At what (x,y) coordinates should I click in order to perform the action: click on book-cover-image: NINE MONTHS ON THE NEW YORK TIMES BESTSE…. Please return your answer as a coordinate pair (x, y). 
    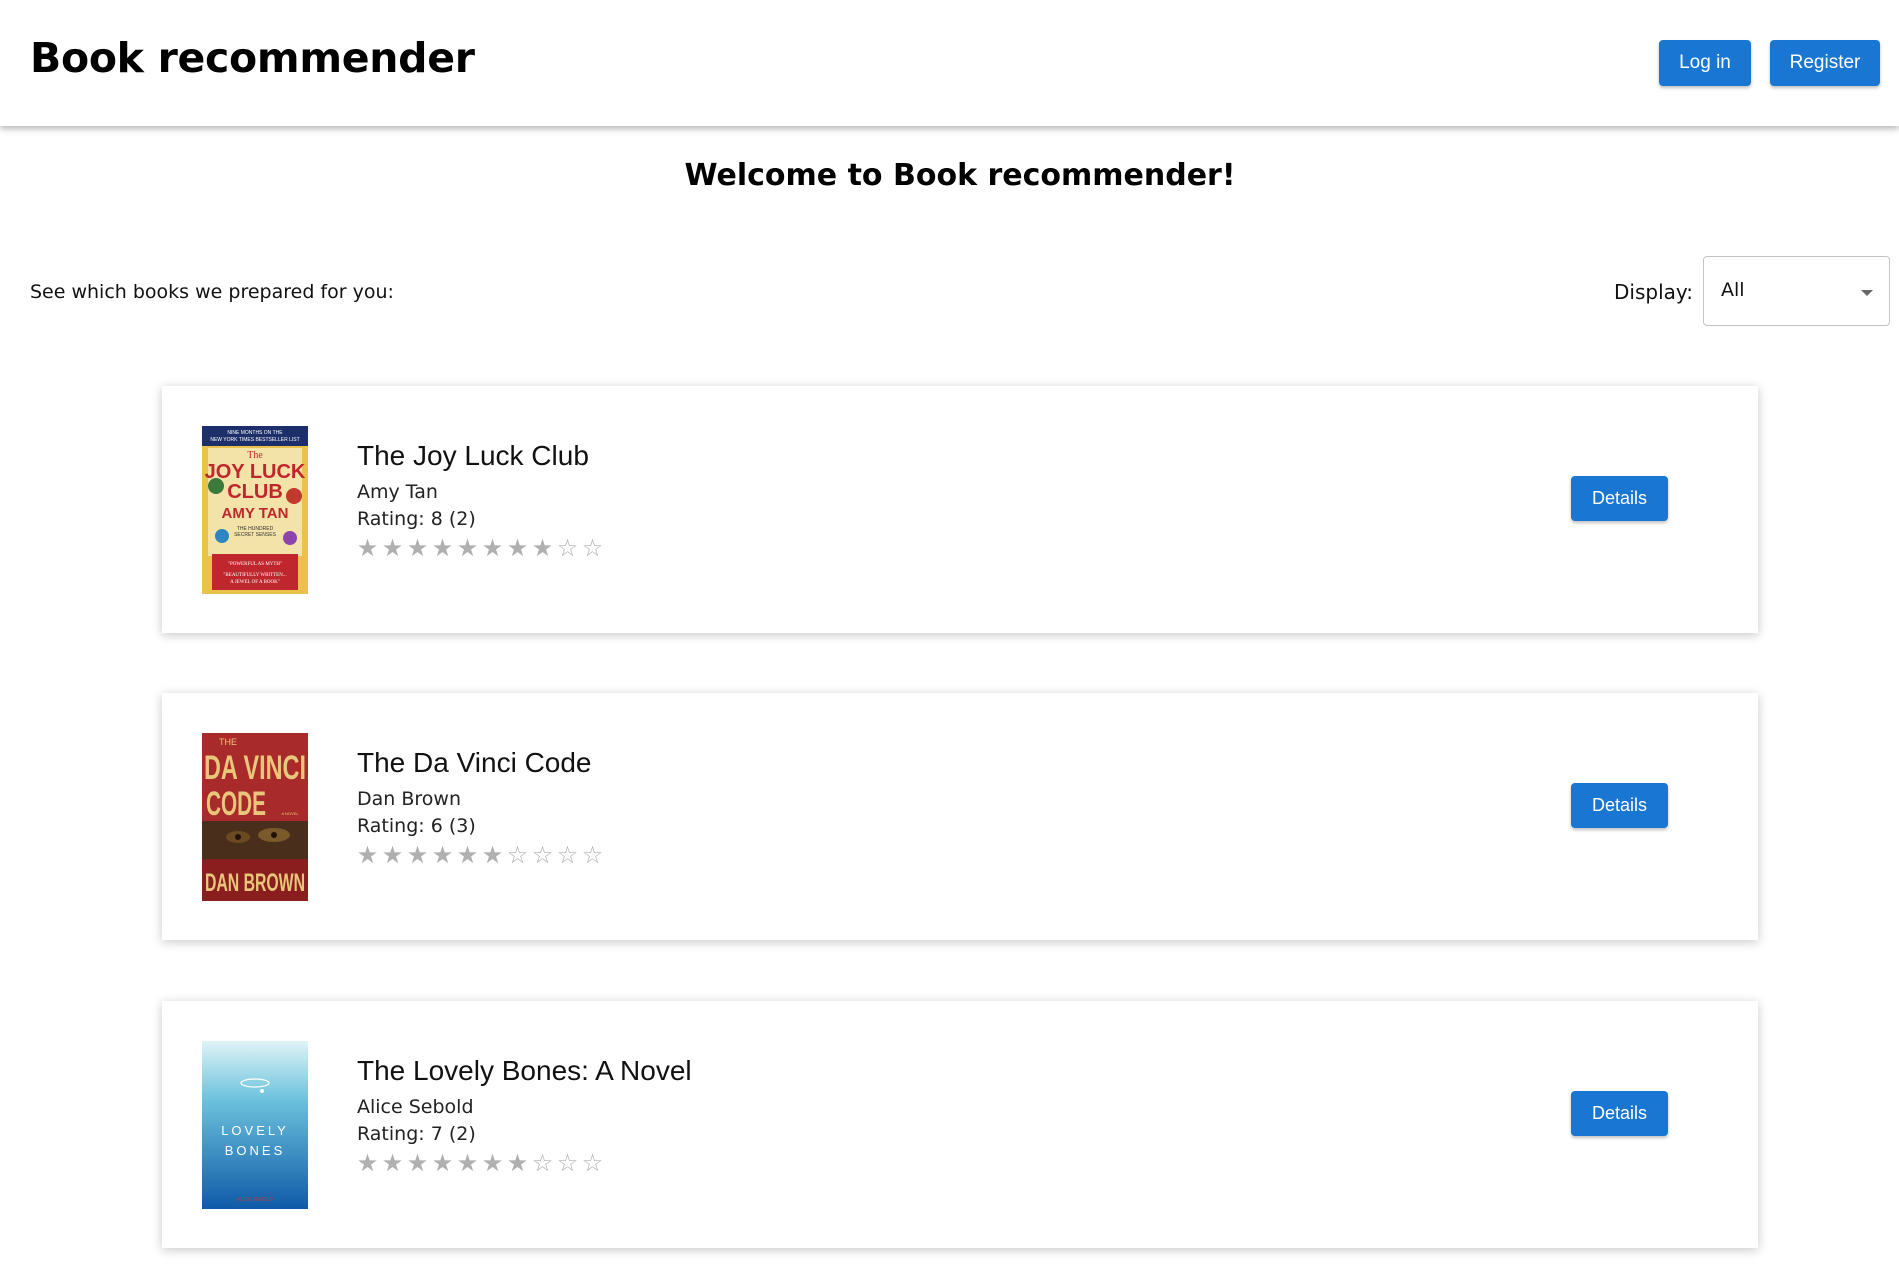
    Looking at the image, I should click on (255, 510).